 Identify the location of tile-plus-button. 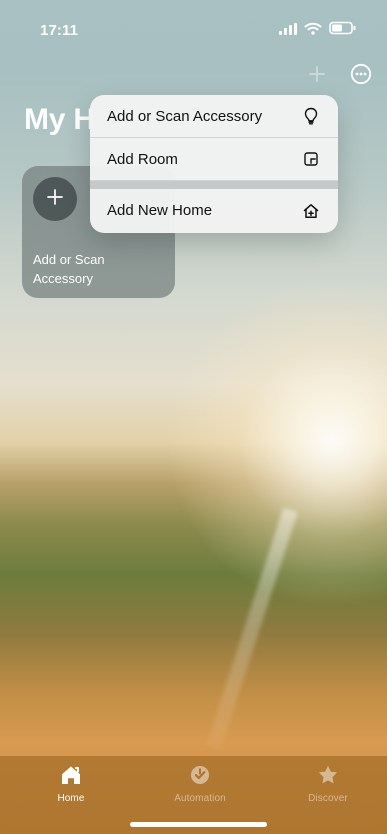
(55, 199).